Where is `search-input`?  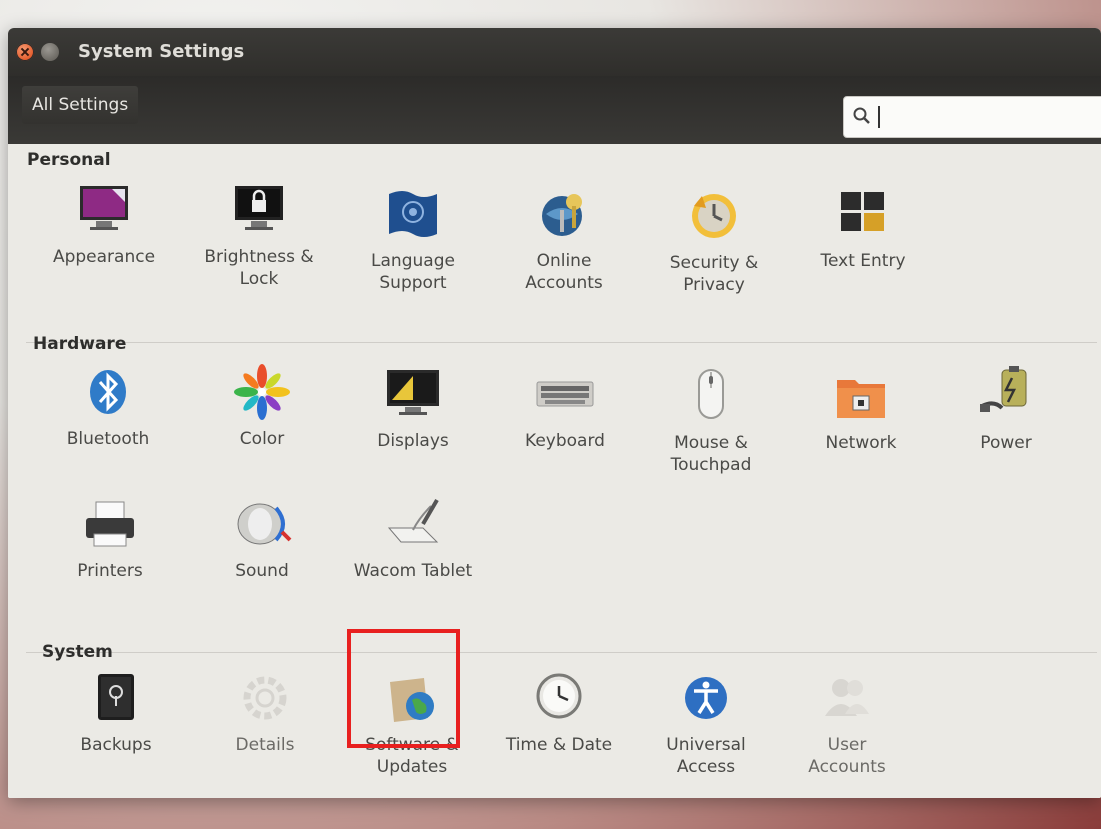 search-input is located at coordinates (986, 117).